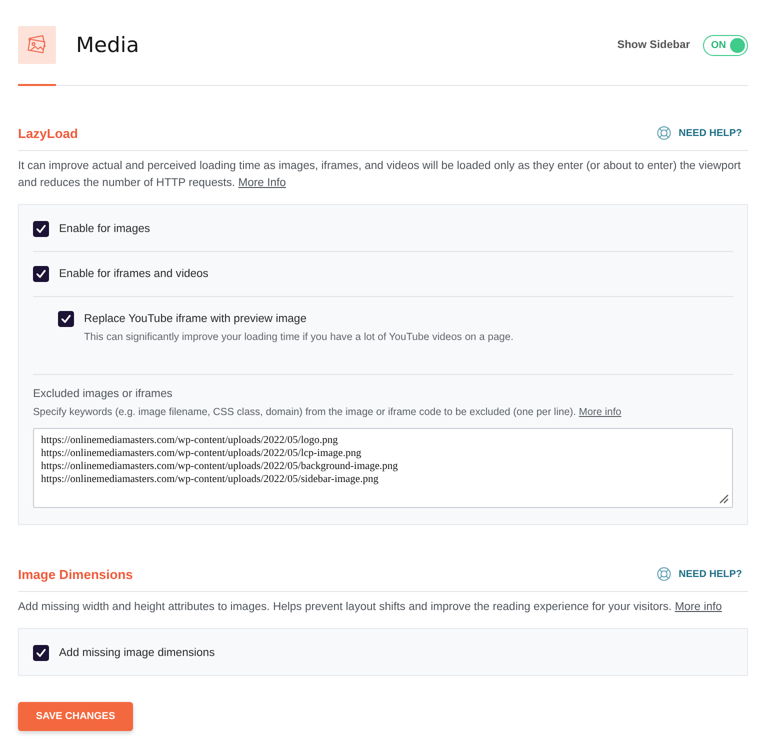 The width and height of the screenshot is (765, 746). What do you see at coordinates (137, 653) in the screenshot?
I see `option-label: Add missing image dimensions` at bounding box center [137, 653].